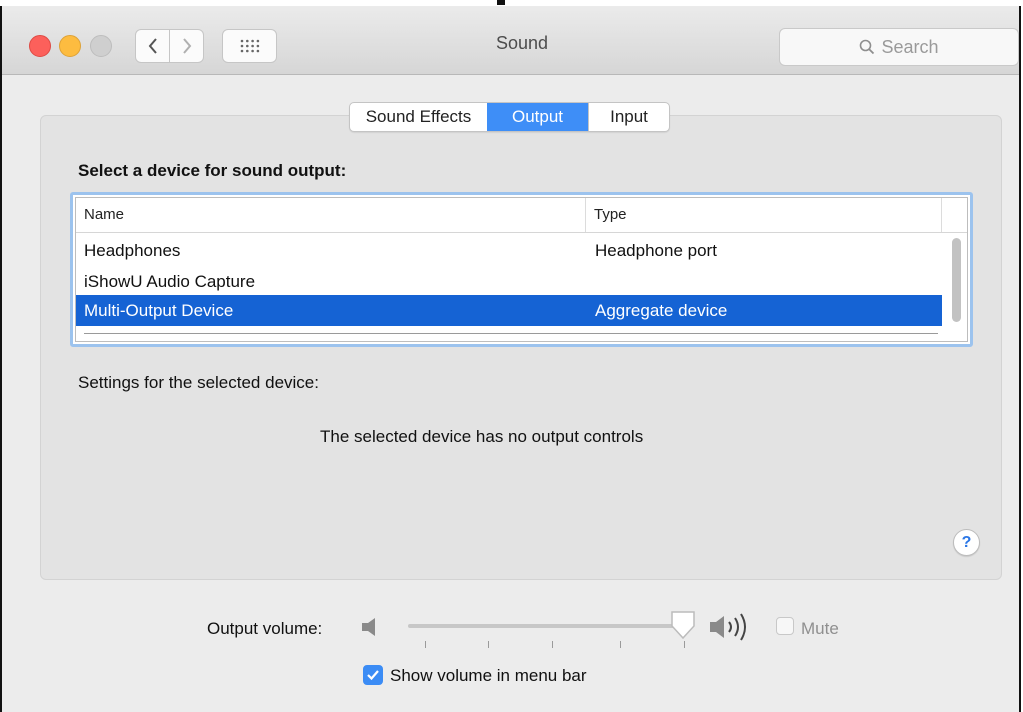 This screenshot has width=1023, height=712. I want to click on chevron-right-icon, so click(186, 46).